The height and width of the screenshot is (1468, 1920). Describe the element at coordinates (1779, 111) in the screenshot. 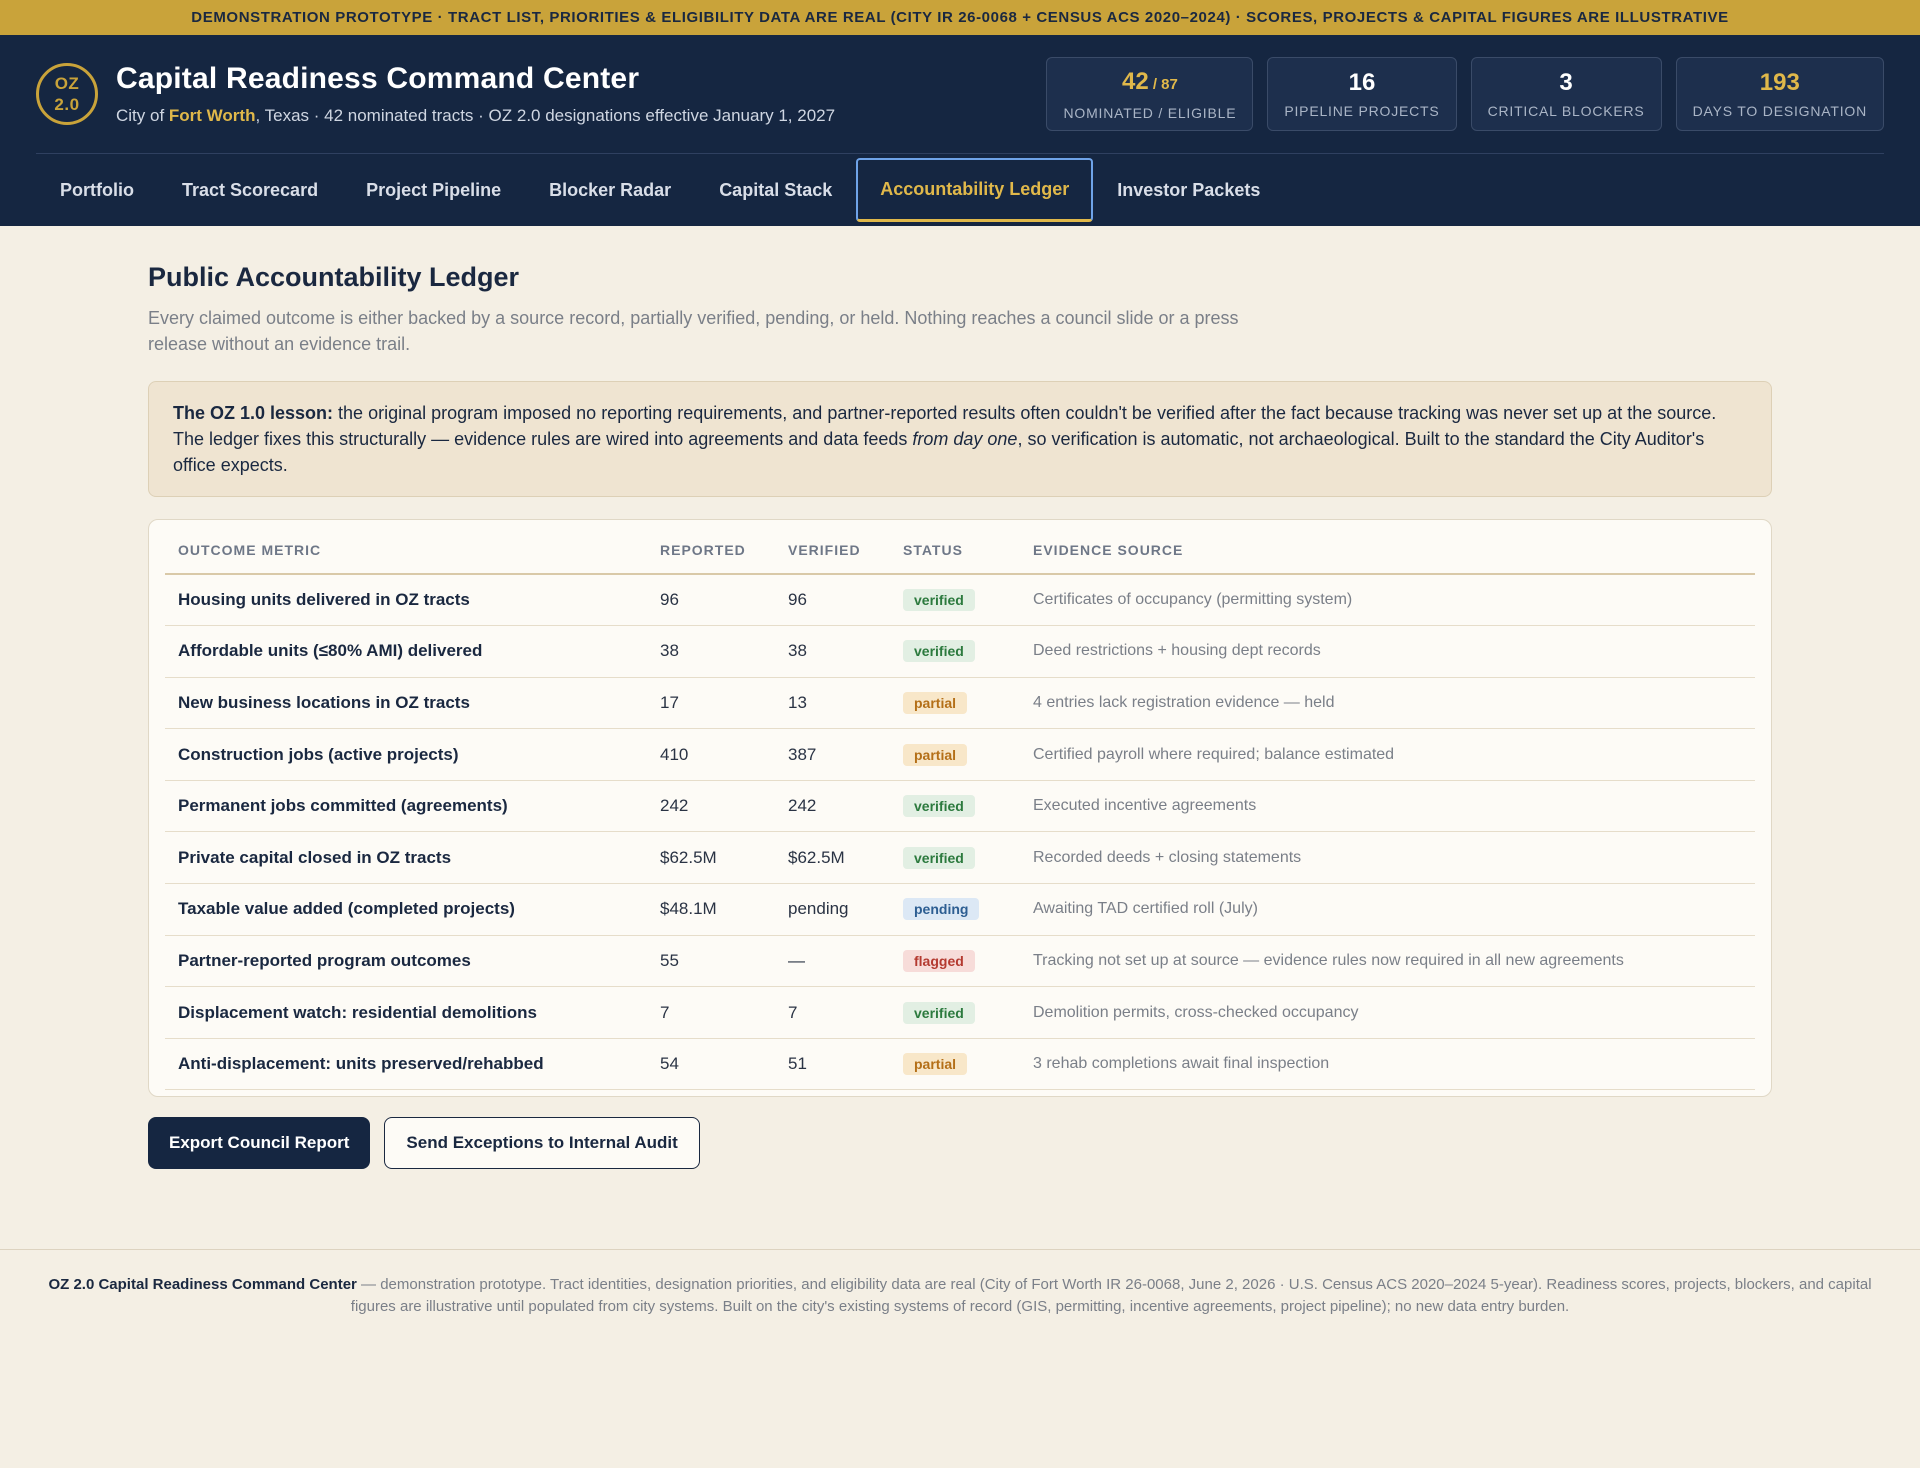

I see `stat-label: Days to Designation` at that location.